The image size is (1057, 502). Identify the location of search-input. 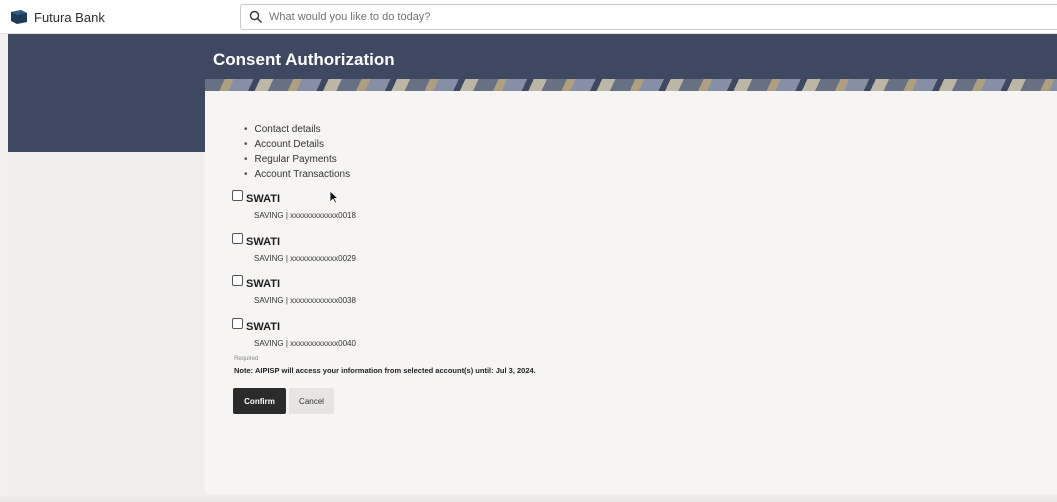
(649, 17).